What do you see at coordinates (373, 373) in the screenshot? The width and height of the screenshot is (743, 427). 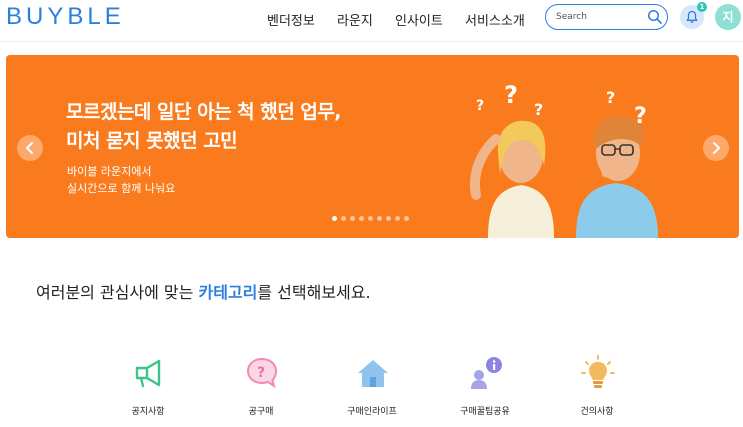 I see `house-icon` at bounding box center [373, 373].